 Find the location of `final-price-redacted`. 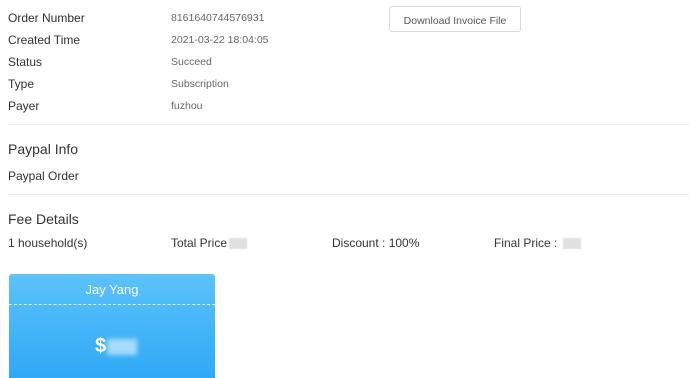

final-price-redacted is located at coordinates (572, 244).